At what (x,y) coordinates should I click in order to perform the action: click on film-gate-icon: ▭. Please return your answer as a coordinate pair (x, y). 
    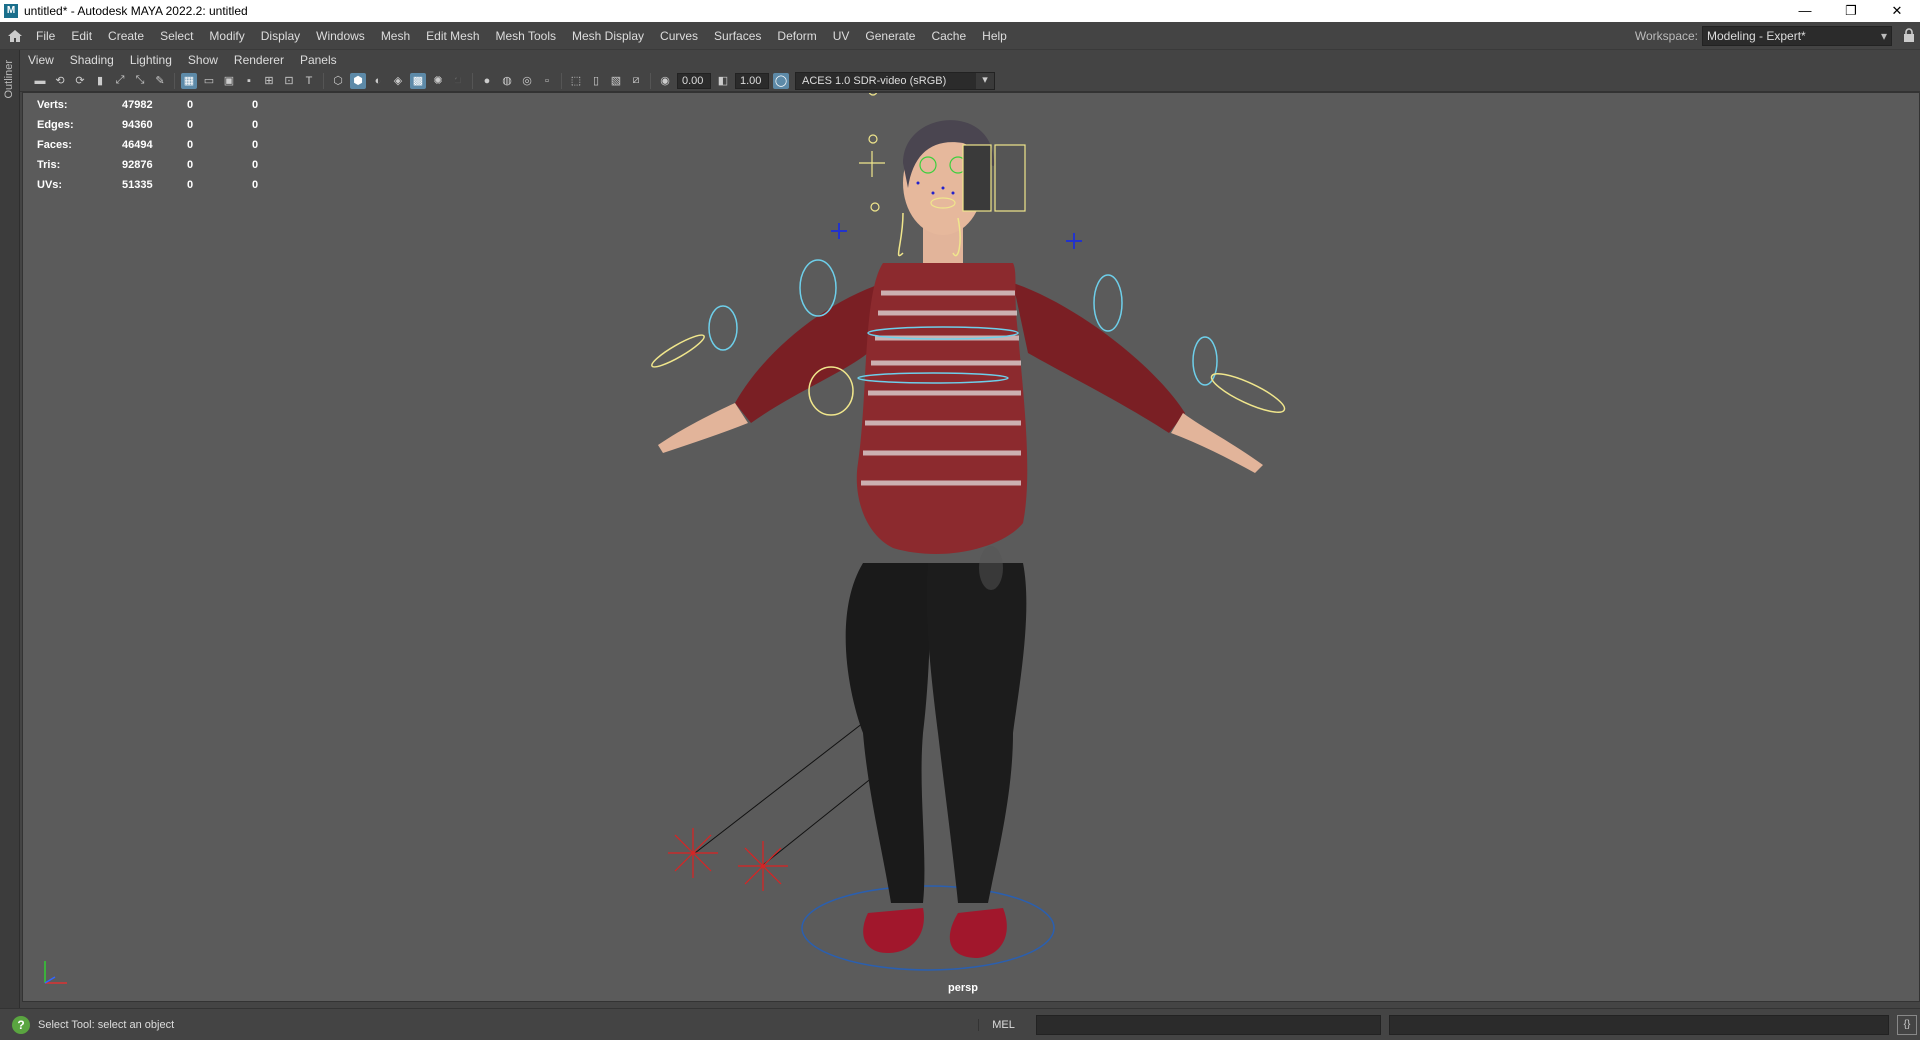
    Looking at the image, I should click on (209, 81).